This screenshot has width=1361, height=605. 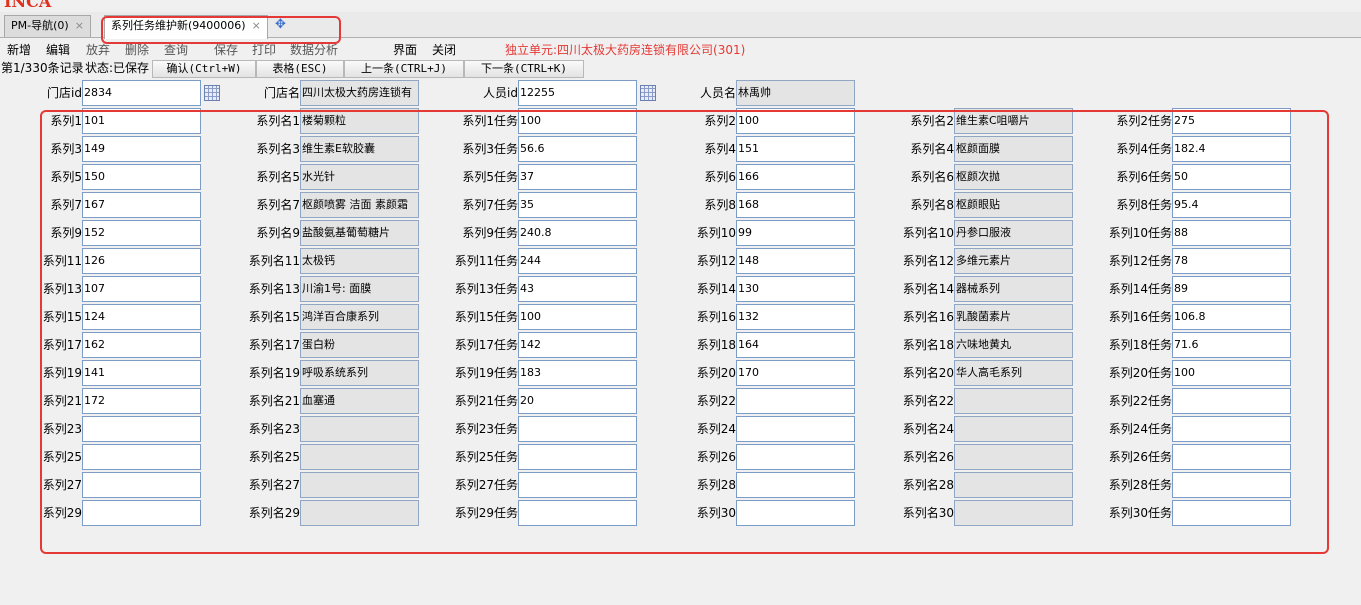 What do you see at coordinates (62, 345) in the screenshot?
I see `series-id-label: 系列17` at bounding box center [62, 345].